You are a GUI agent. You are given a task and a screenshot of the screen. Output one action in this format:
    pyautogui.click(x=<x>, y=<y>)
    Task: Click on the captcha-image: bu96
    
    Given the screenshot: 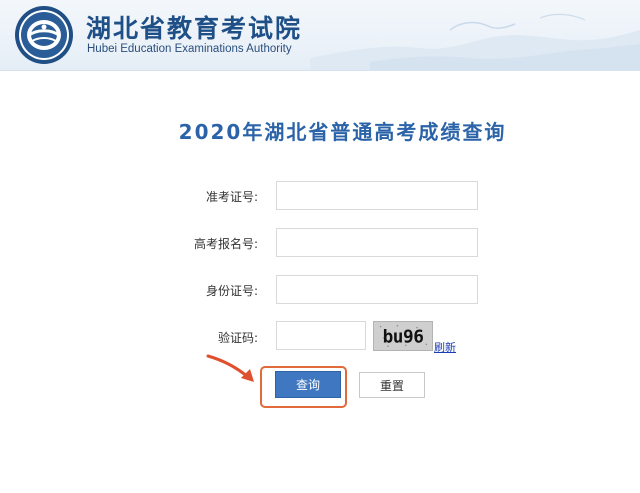 What is the action you would take?
    pyautogui.click(x=403, y=336)
    